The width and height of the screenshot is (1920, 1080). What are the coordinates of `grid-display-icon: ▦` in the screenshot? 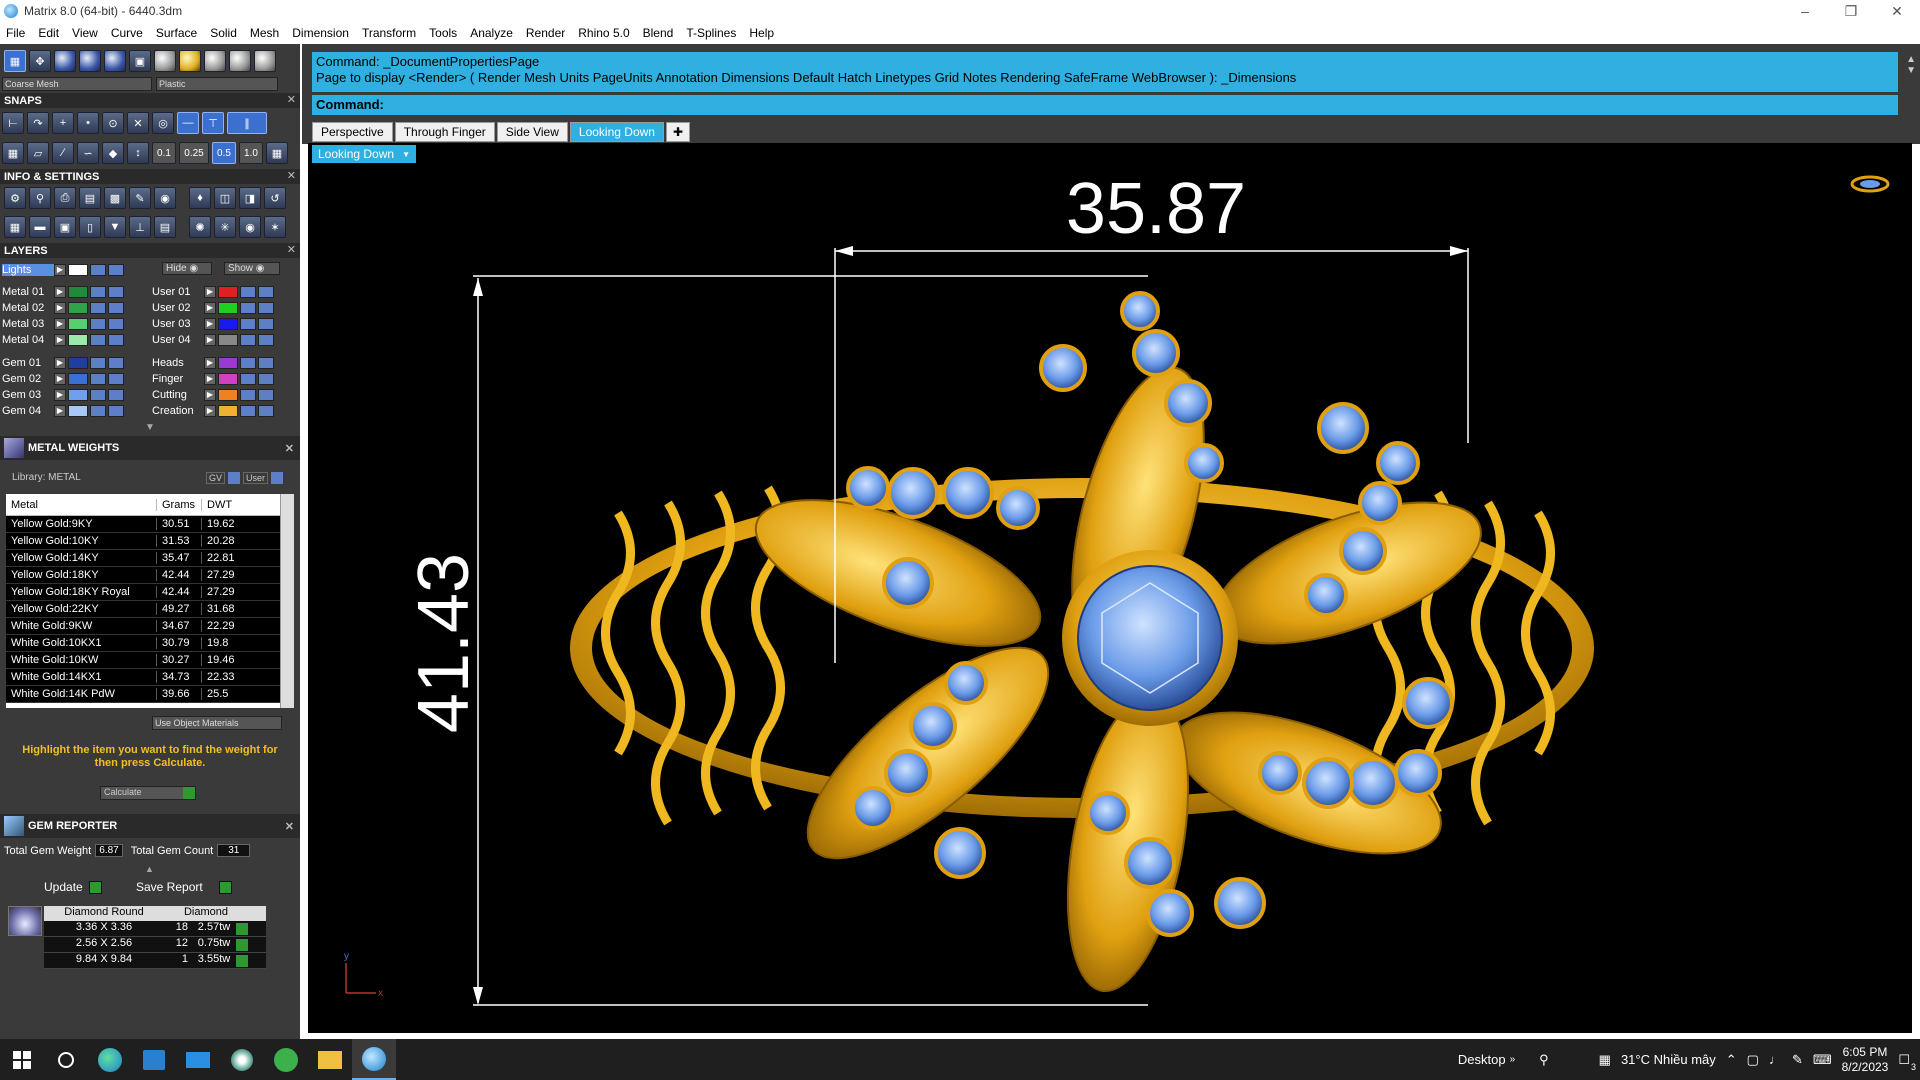 It's located at (15, 61).